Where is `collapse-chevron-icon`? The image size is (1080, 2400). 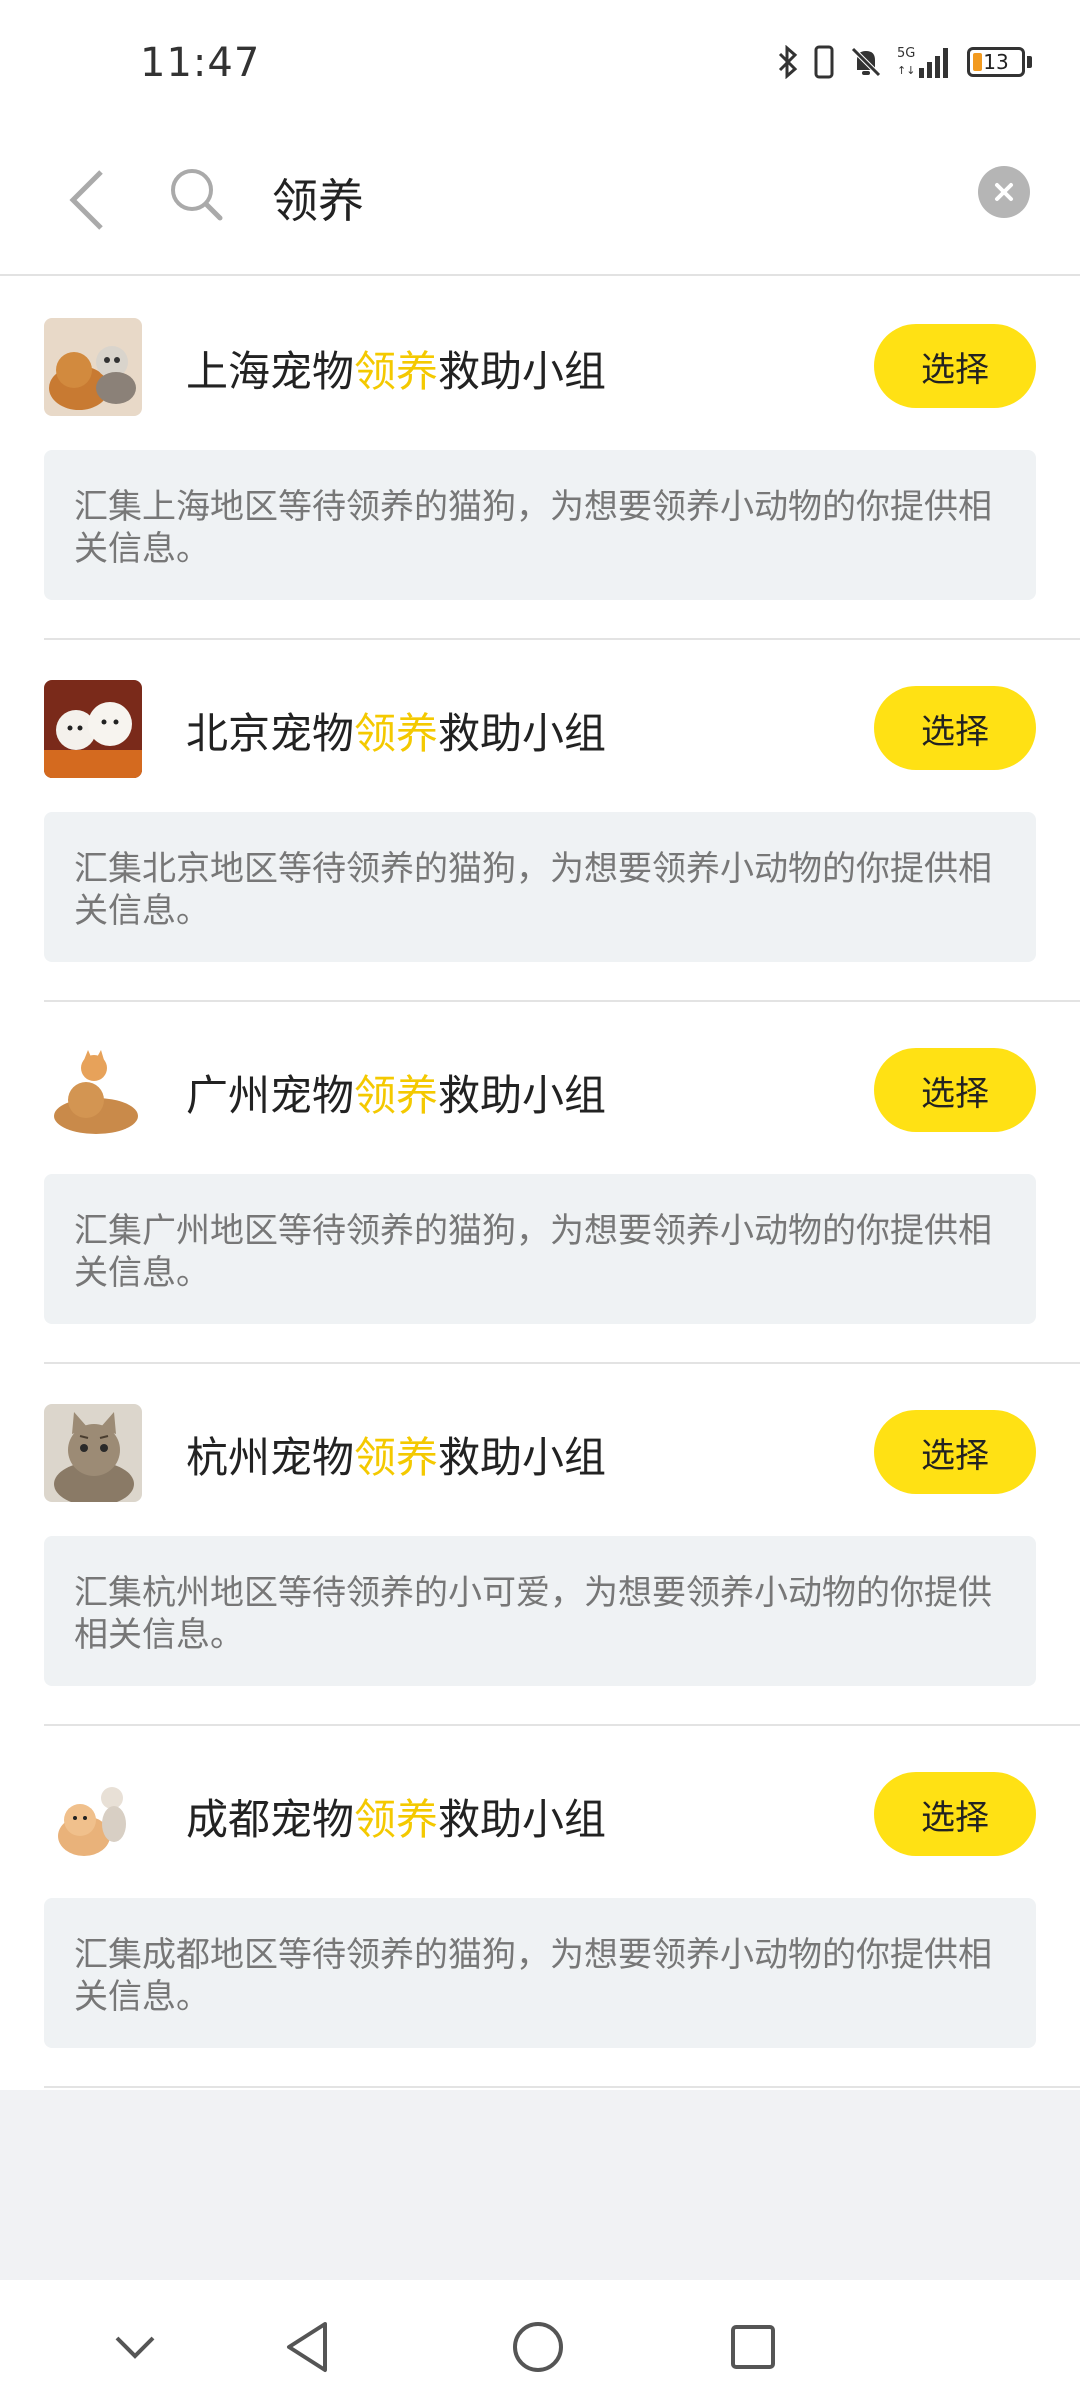 collapse-chevron-icon is located at coordinates (135, 2347).